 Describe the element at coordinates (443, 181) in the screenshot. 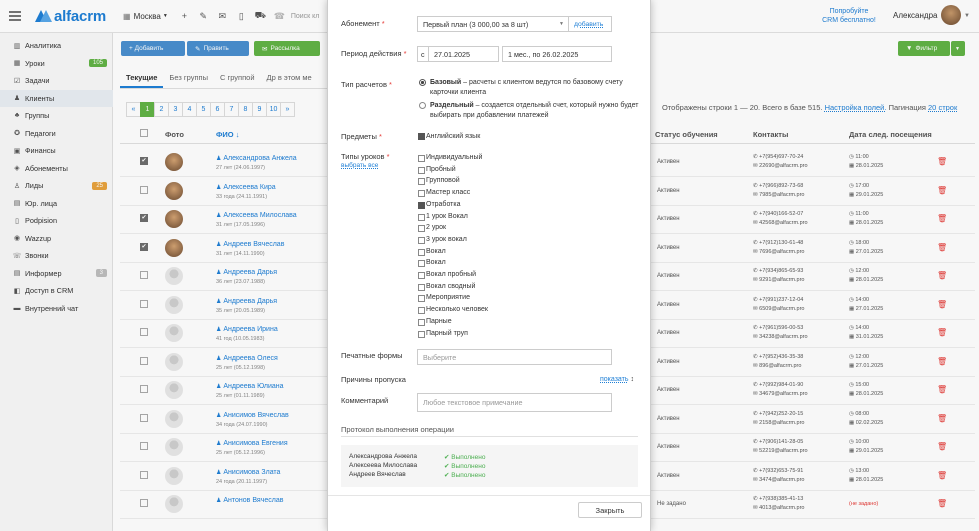

I see `lesson-type-label: Групповой` at that location.